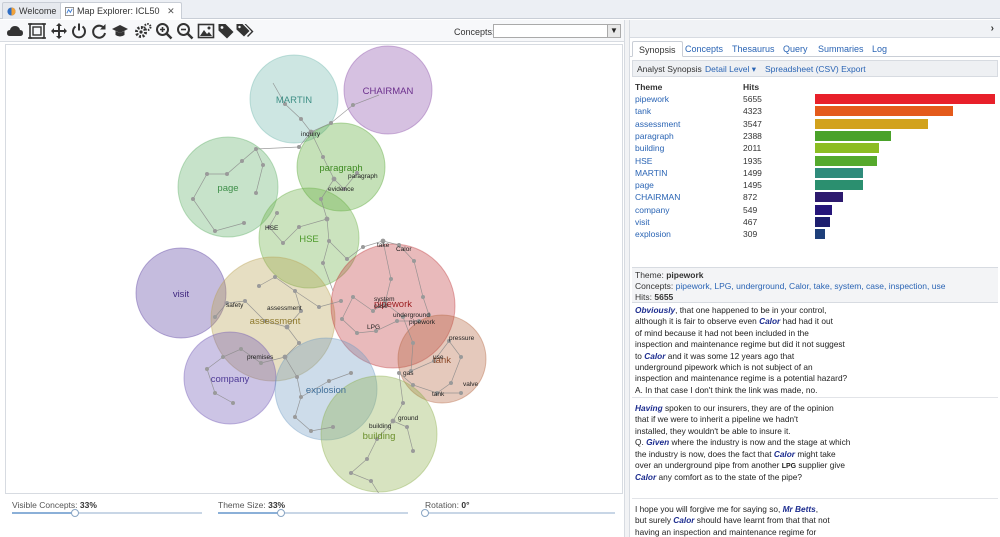 The width and height of the screenshot is (1000, 537). What do you see at coordinates (384, 299) in the screenshot?
I see `concept-label: system` at bounding box center [384, 299].